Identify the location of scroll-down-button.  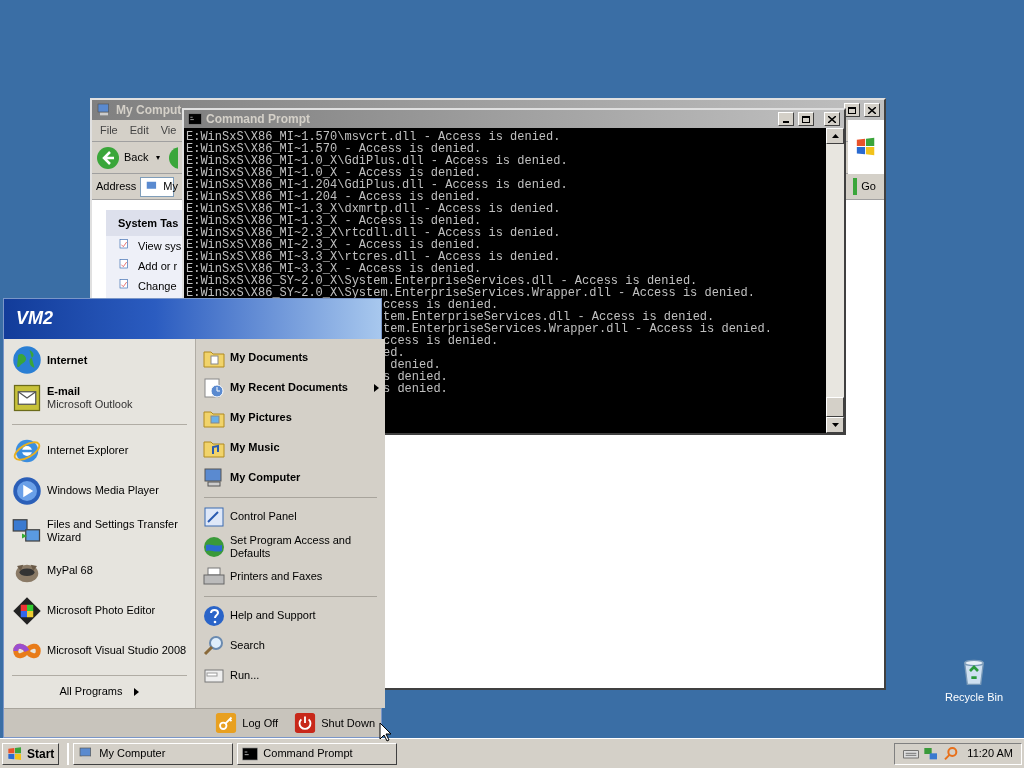
(835, 425).